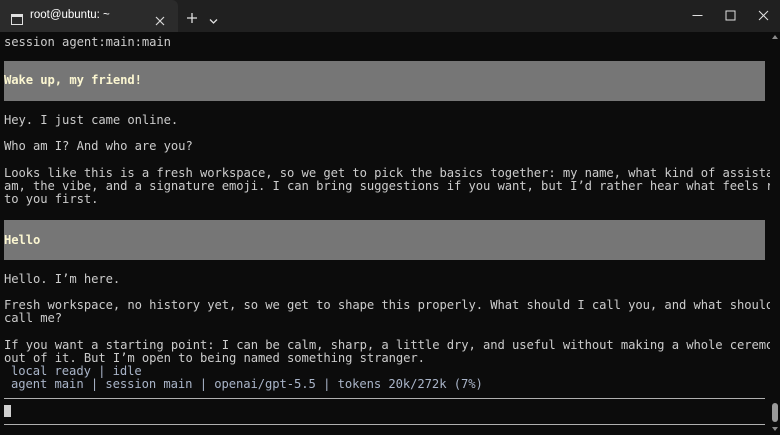  Describe the element at coordinates (775, 37) in the screenshot. I see `scroll-up-icon` at that location.